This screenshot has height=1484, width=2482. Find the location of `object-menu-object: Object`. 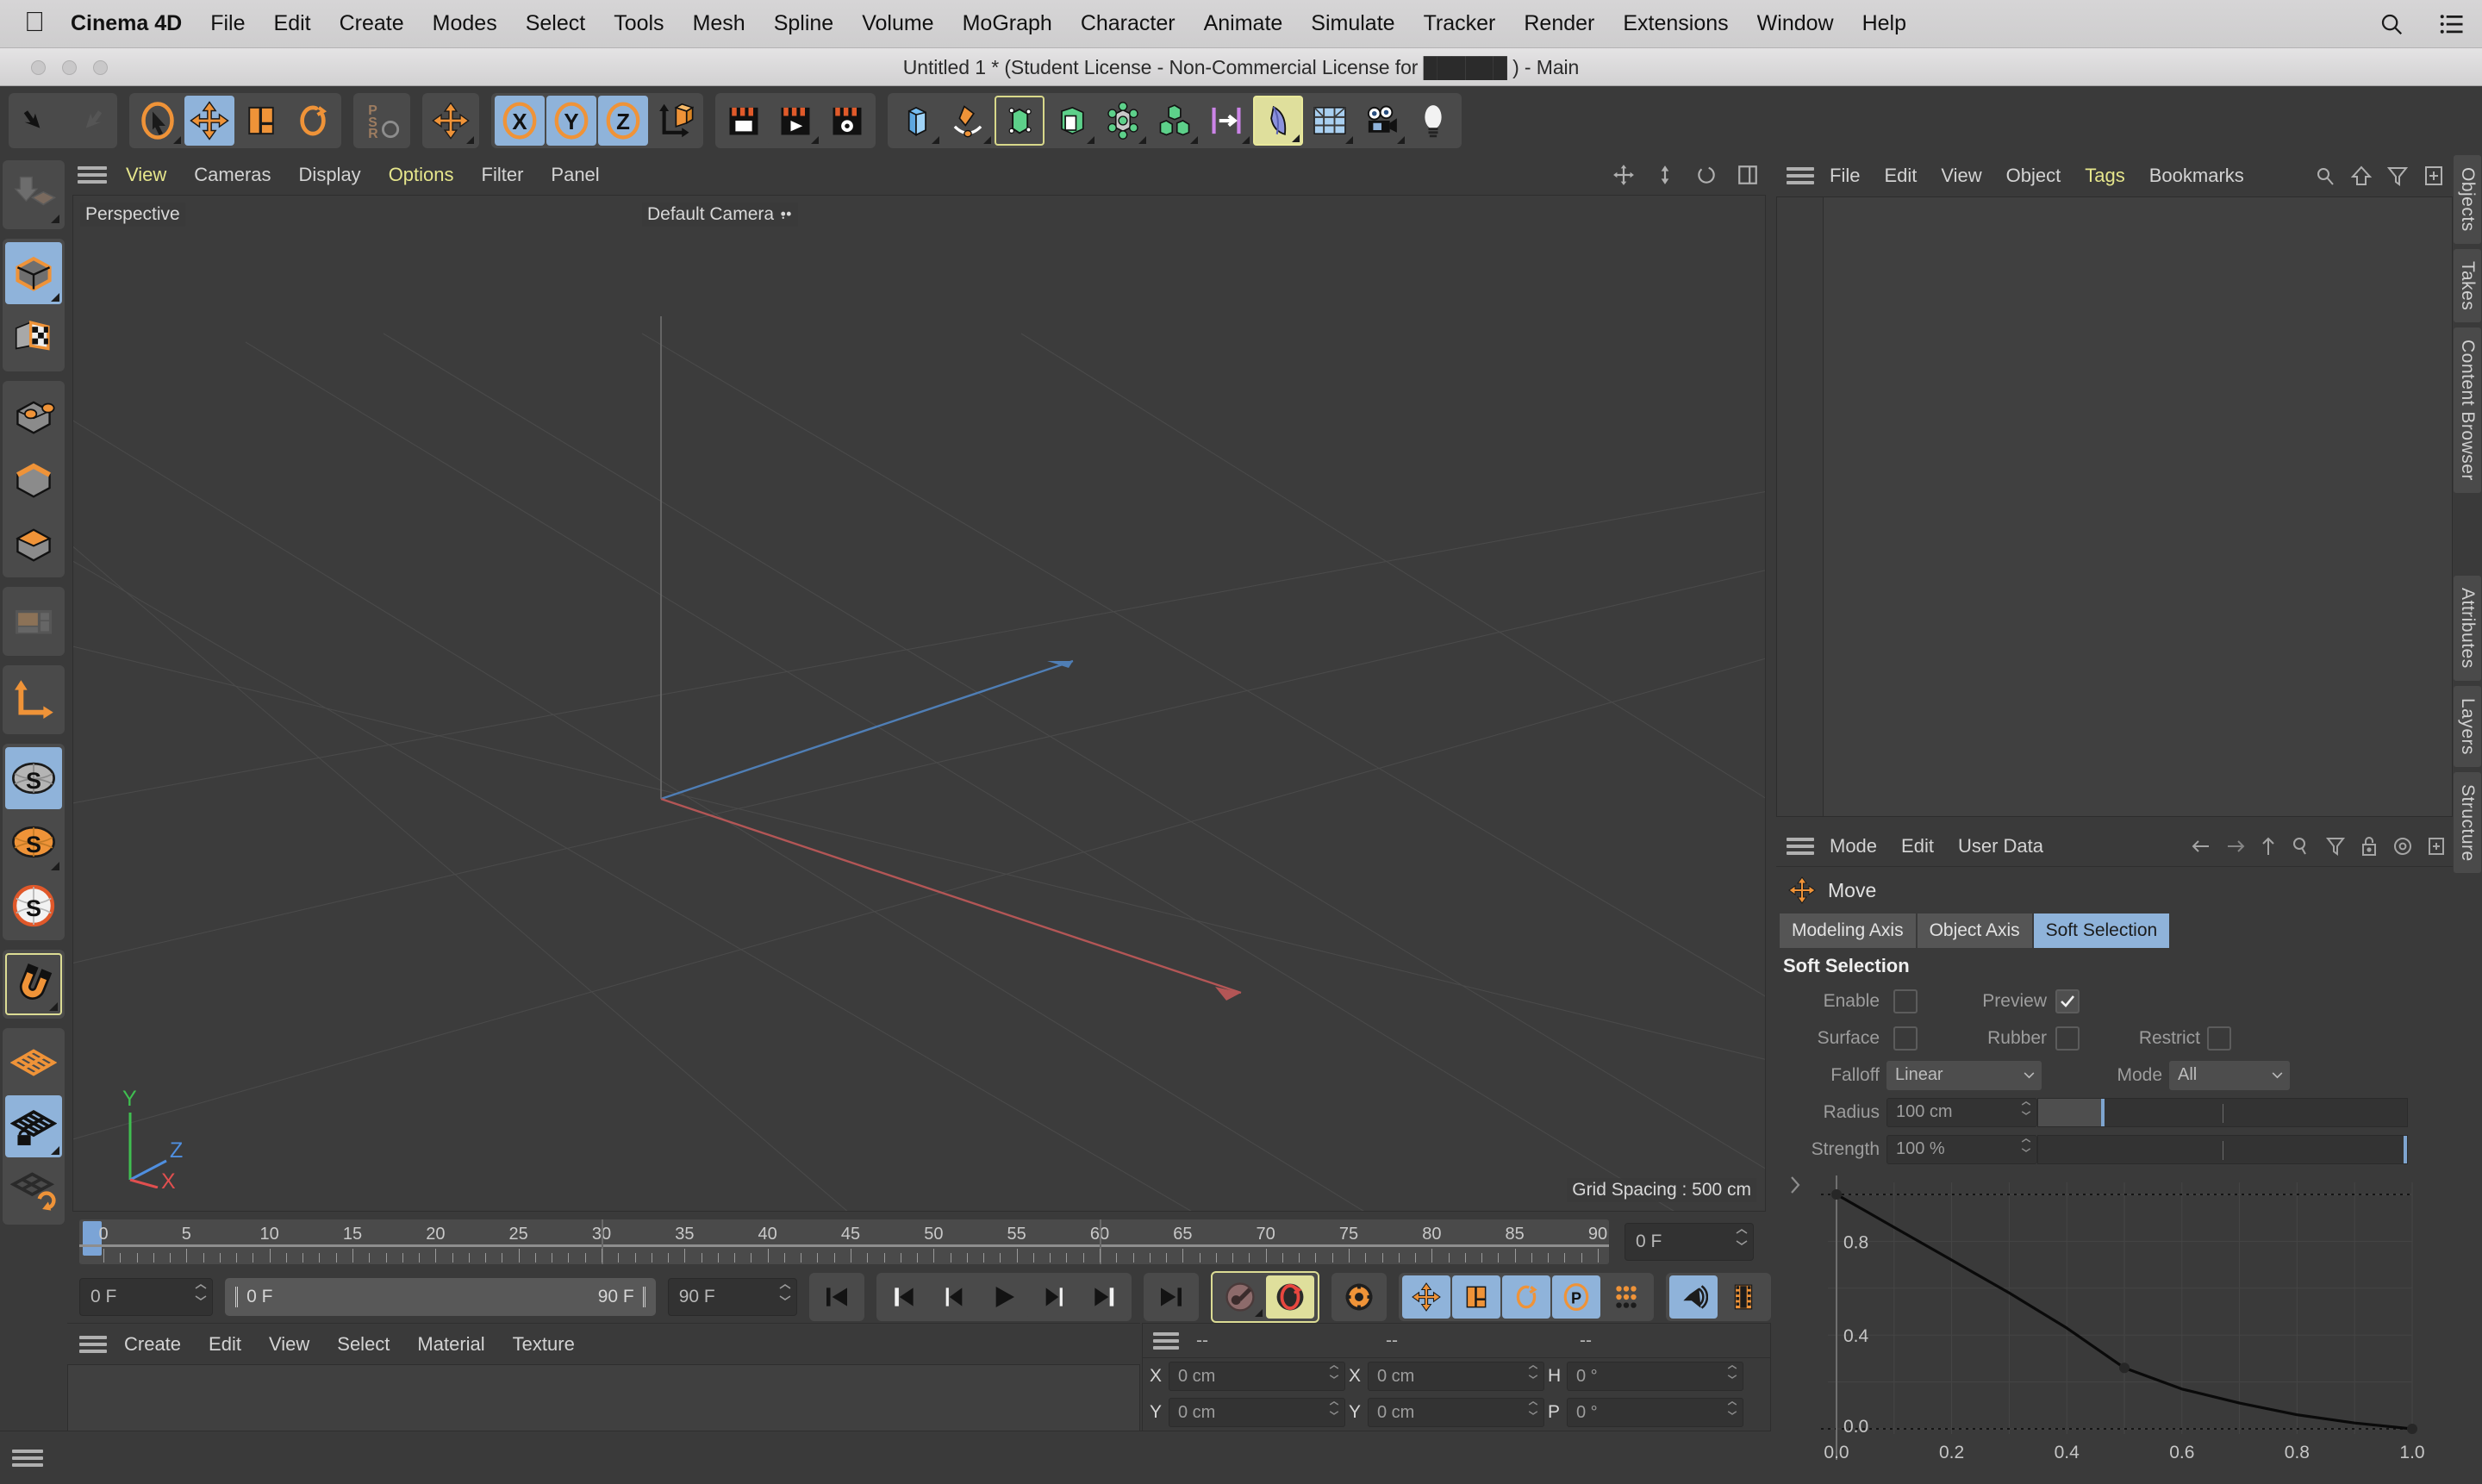

object-menu-object: Object is located at coordinates (2033, 176).